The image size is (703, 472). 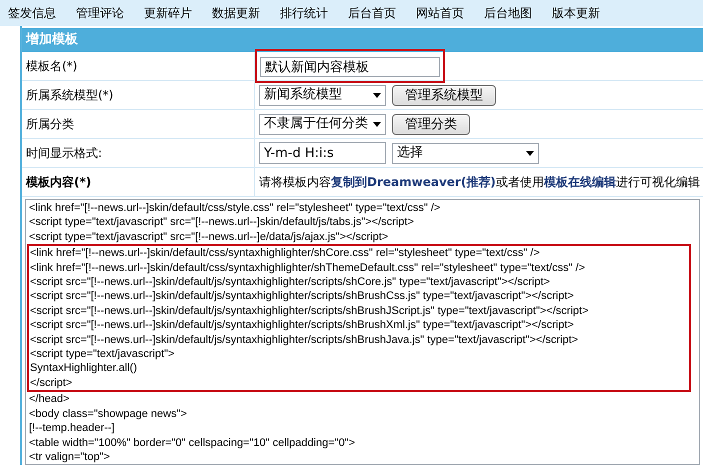 I want to click on field-label: 模板内容(*), so click(x=138, y=182).